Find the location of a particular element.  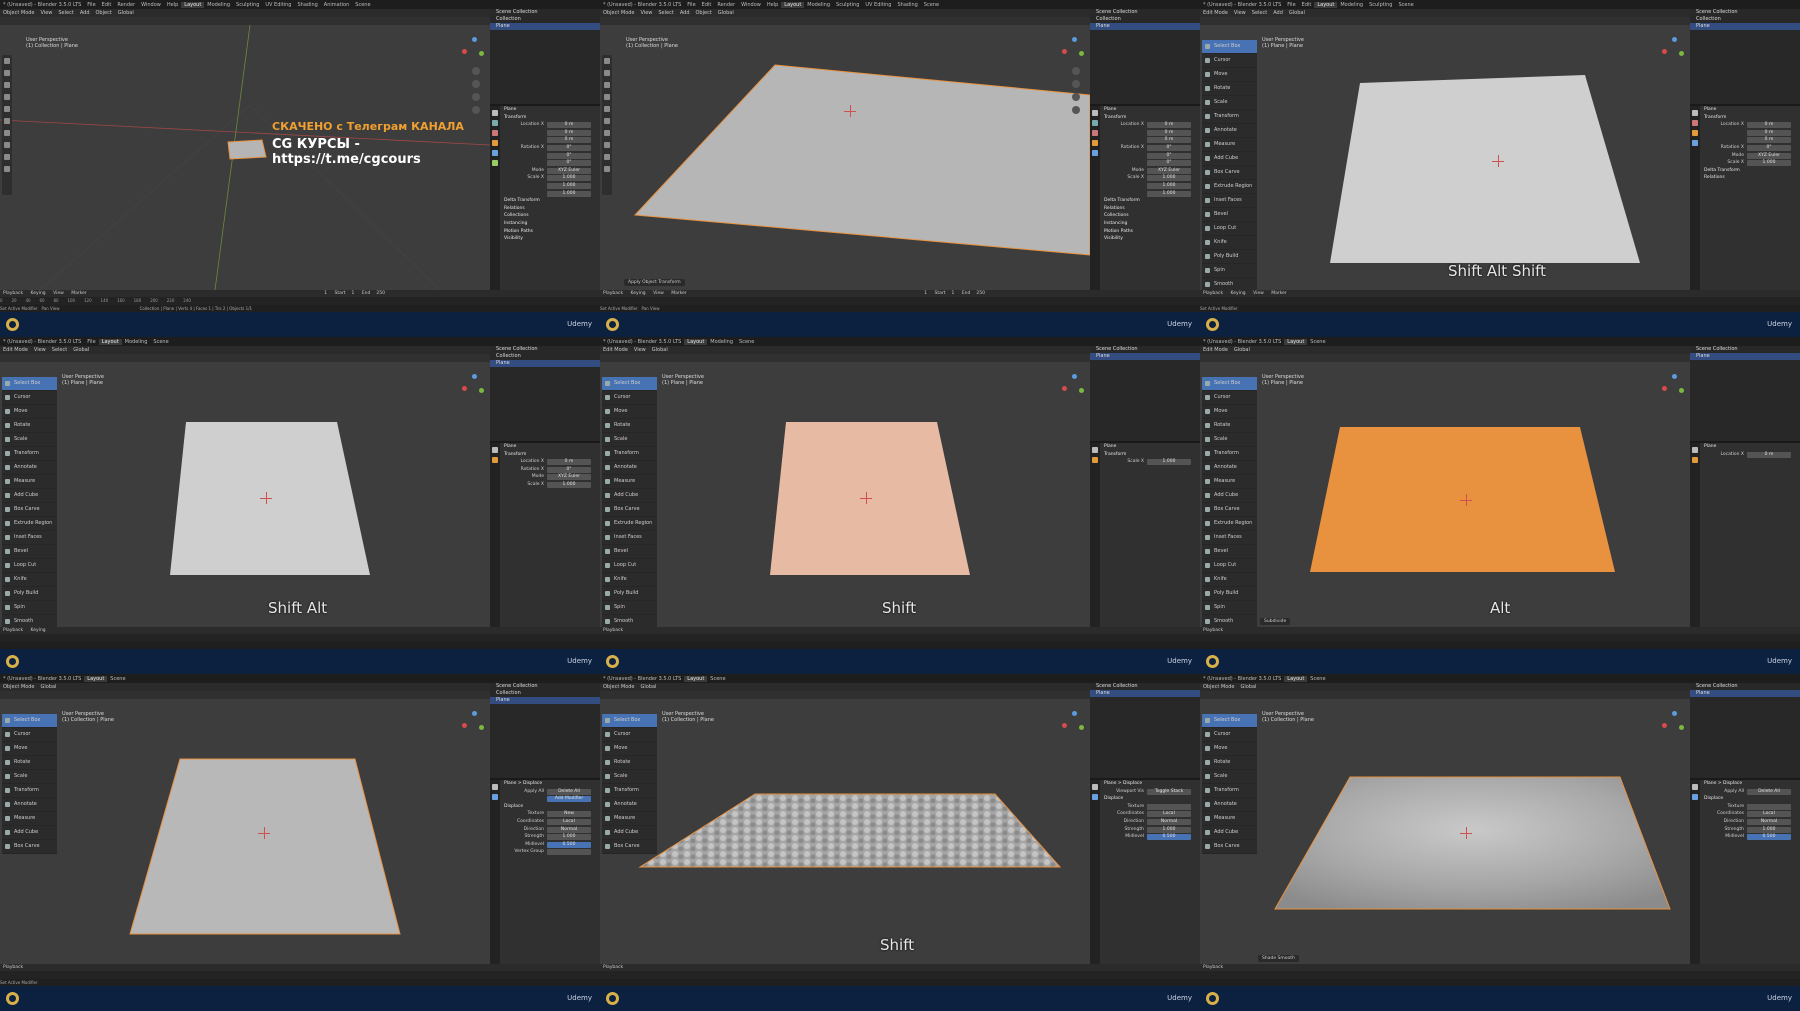

tool-scale: Scale is located at coordinates (629, 440).